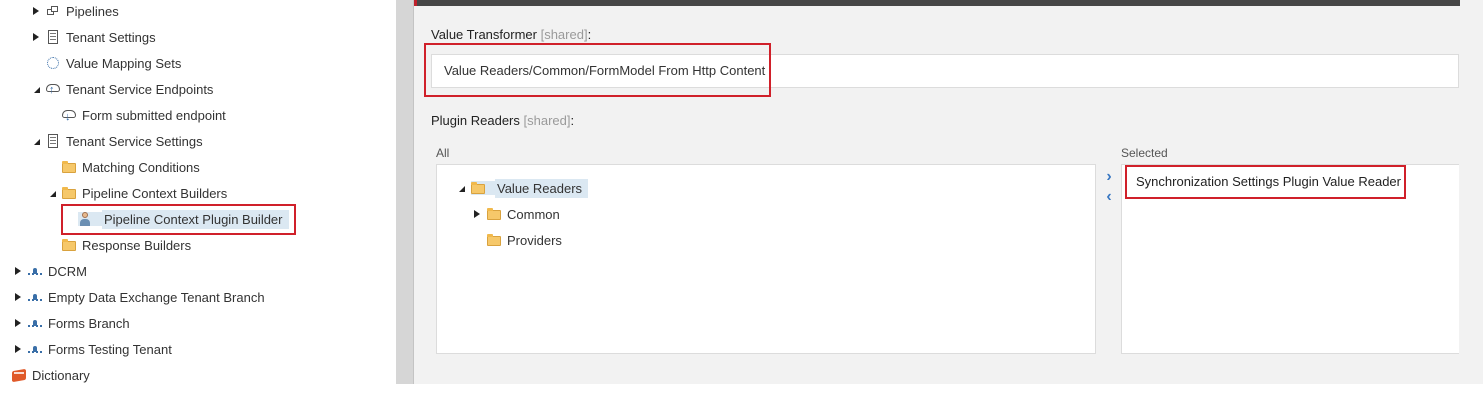 The width and height of the screenshot is (1483, 401). I want to click on reader-node-common: Common, so click(517, 214).